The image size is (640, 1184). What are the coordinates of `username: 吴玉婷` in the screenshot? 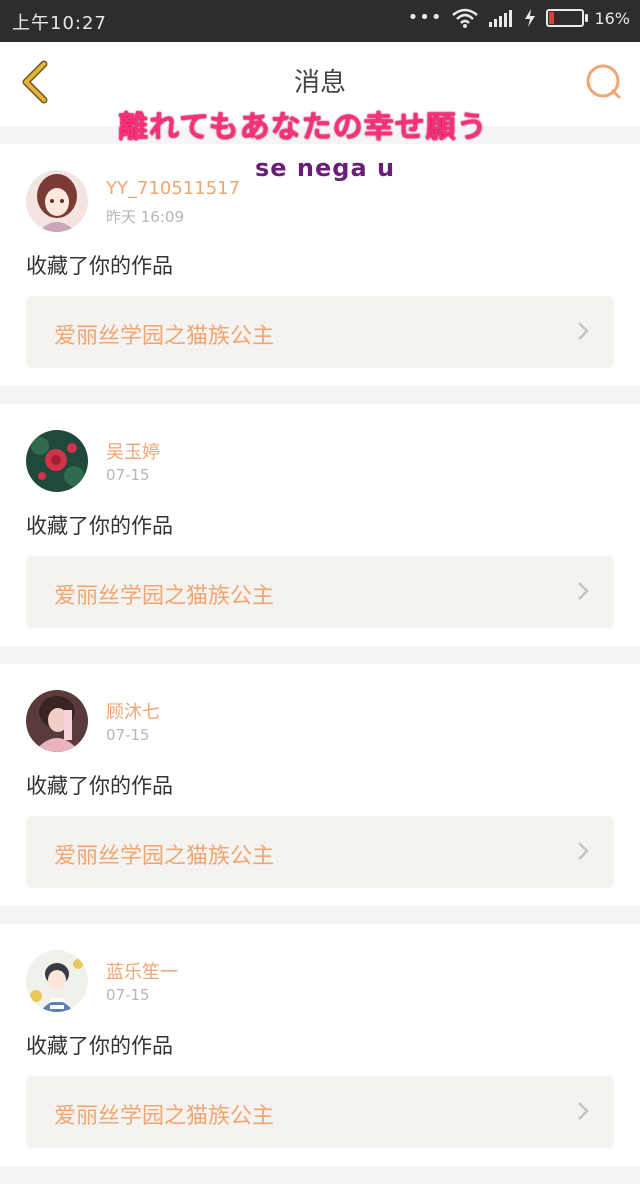 It's located at (133, 451).